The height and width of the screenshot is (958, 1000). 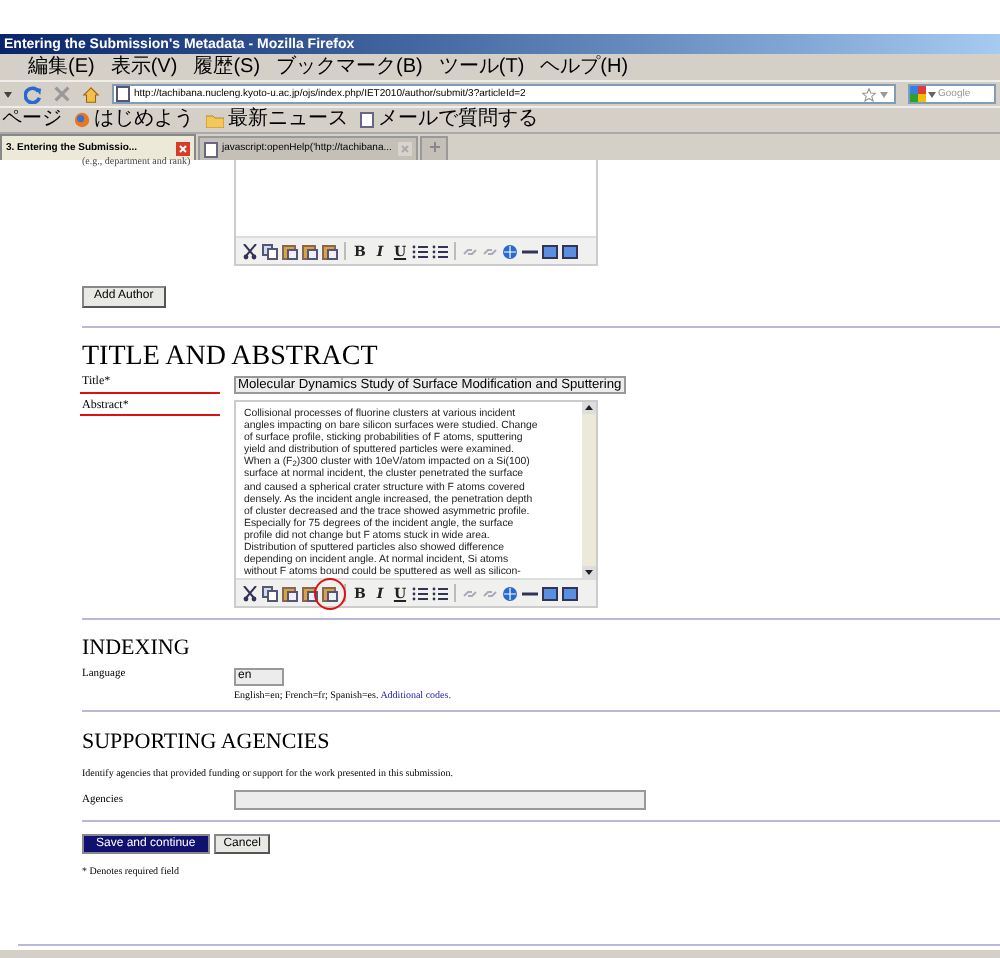 What do you see at coordinates (33, 94) in the screenshot?
I see `reload-icon` at bounding box center [33, 94].